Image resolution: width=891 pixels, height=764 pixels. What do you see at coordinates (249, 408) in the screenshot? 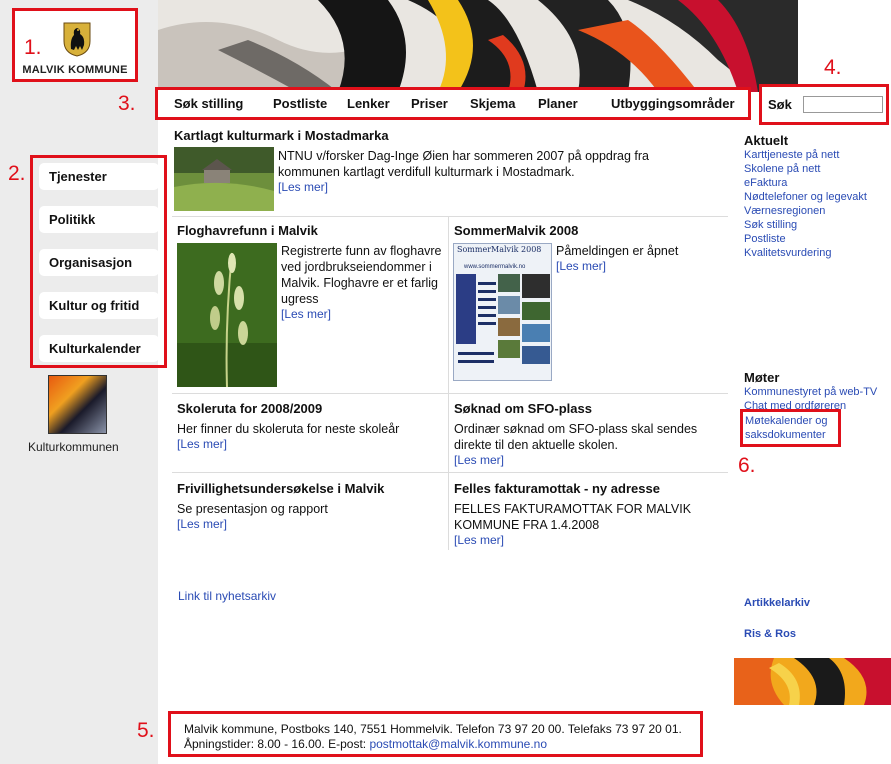
I see `news-skoleruta-title: Skoleruta for 2008/2009` at bounding box center [249, 408].